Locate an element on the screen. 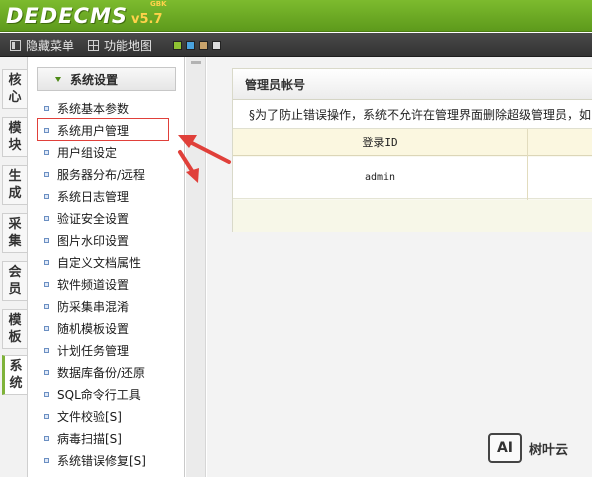  menu-item-error-repair: 系统错误修复[S] is located at coordinates (95, 460).